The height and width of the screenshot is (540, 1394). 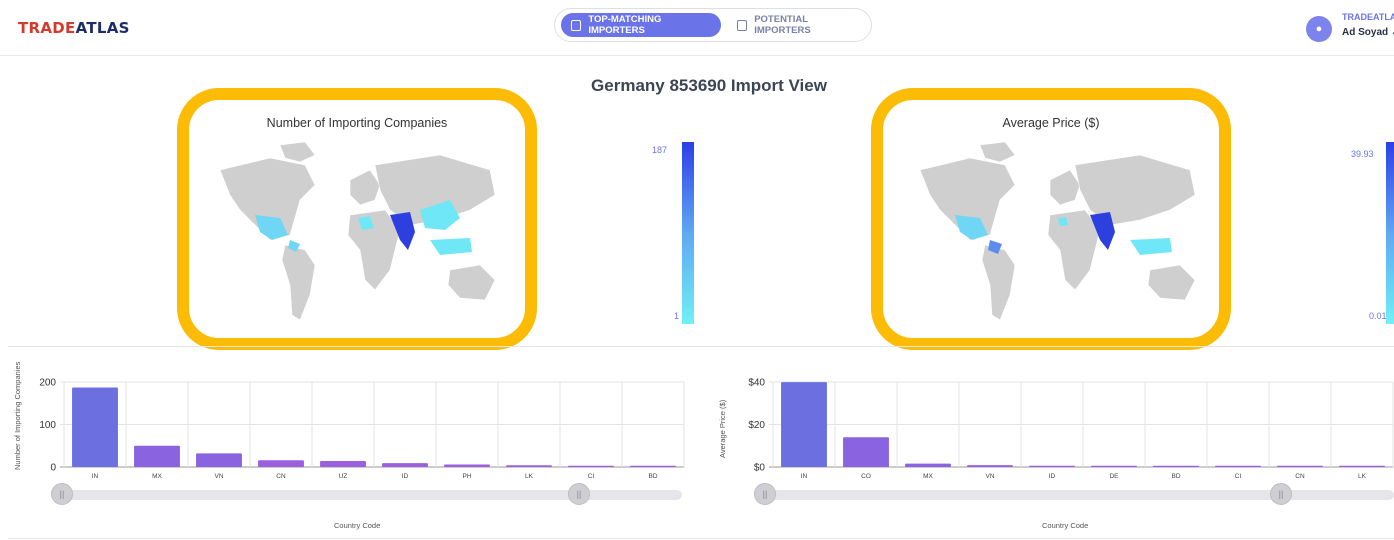 I want to click on bar-ph, so click(x=467, y=465).